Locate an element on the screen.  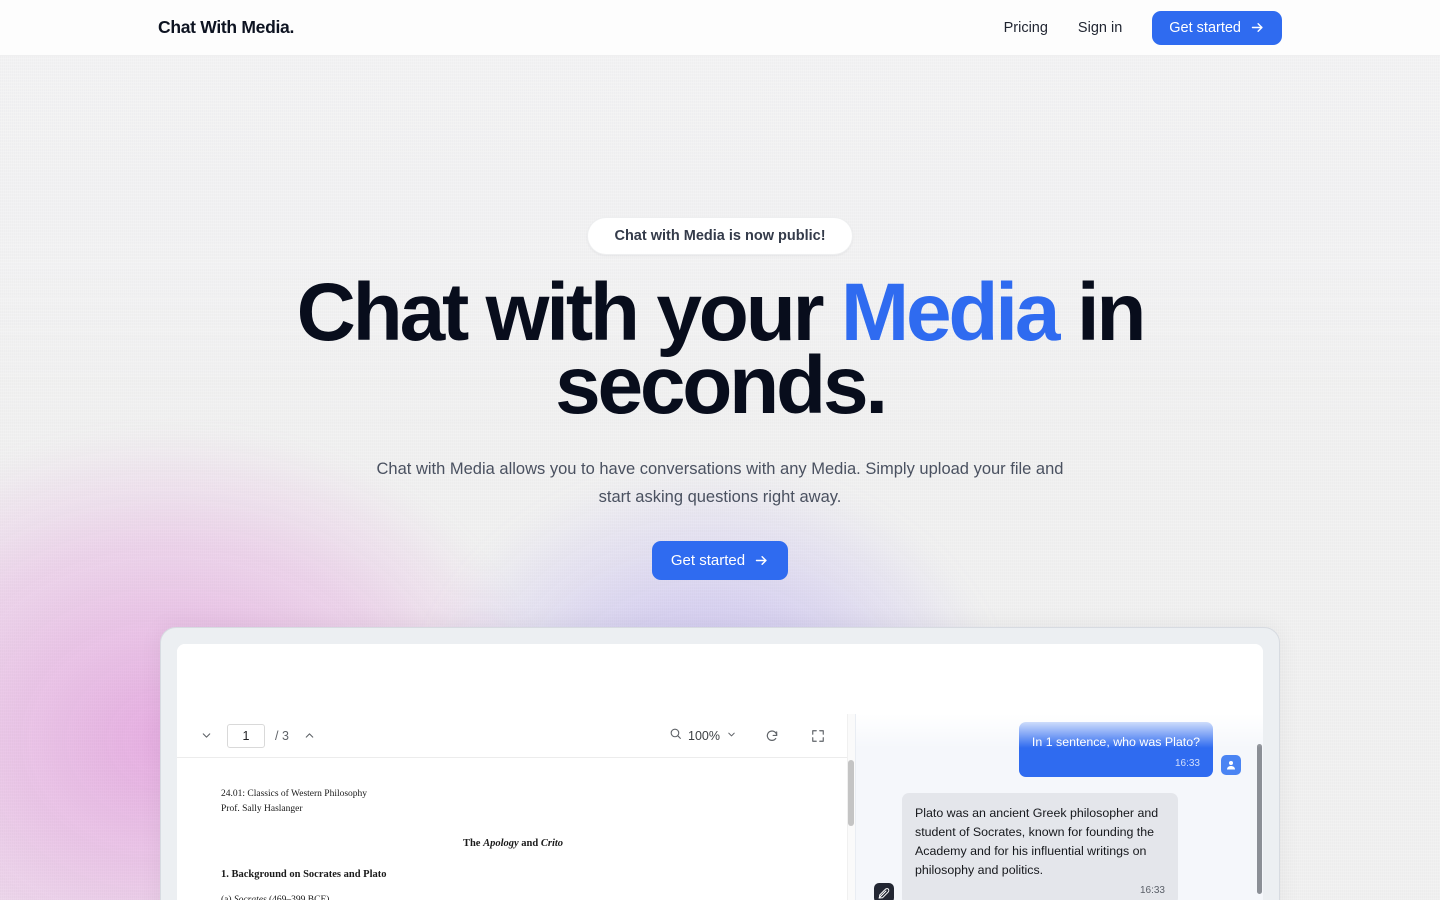
main-nav: Pricing Sign in Get started is located at coordinates (1143, 27).